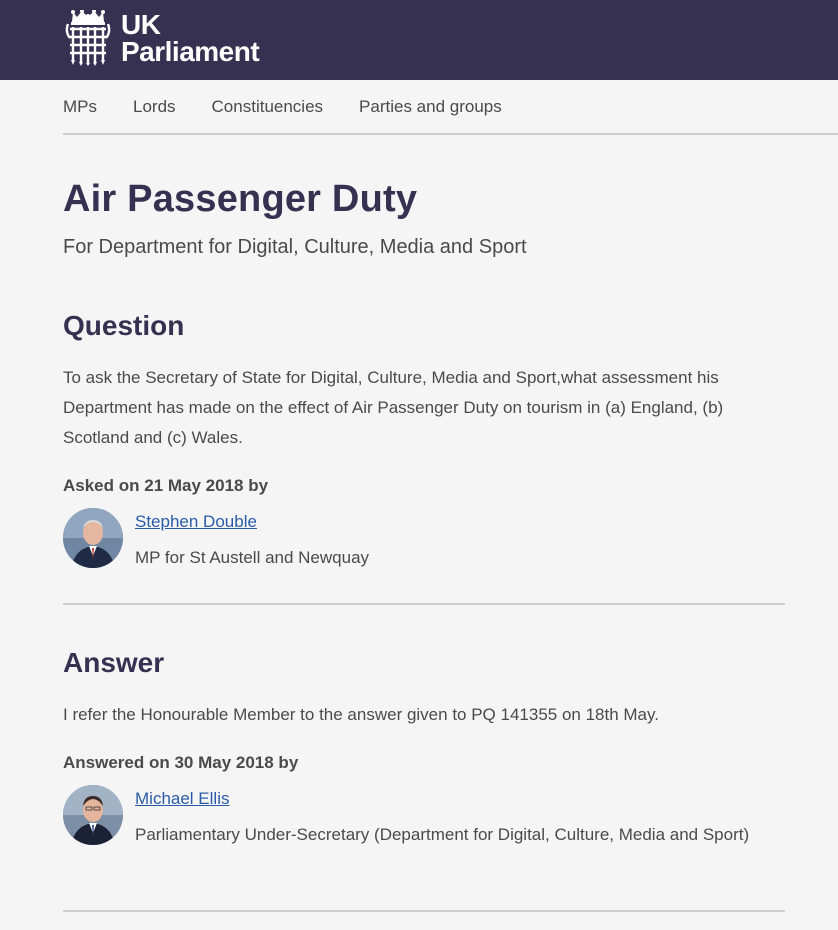 The image size is (838, 930). What do you see at coordinates (154, 106) in the screenshot?
I see `nav-item-lords: Lords` at bounding box center [154, 106].